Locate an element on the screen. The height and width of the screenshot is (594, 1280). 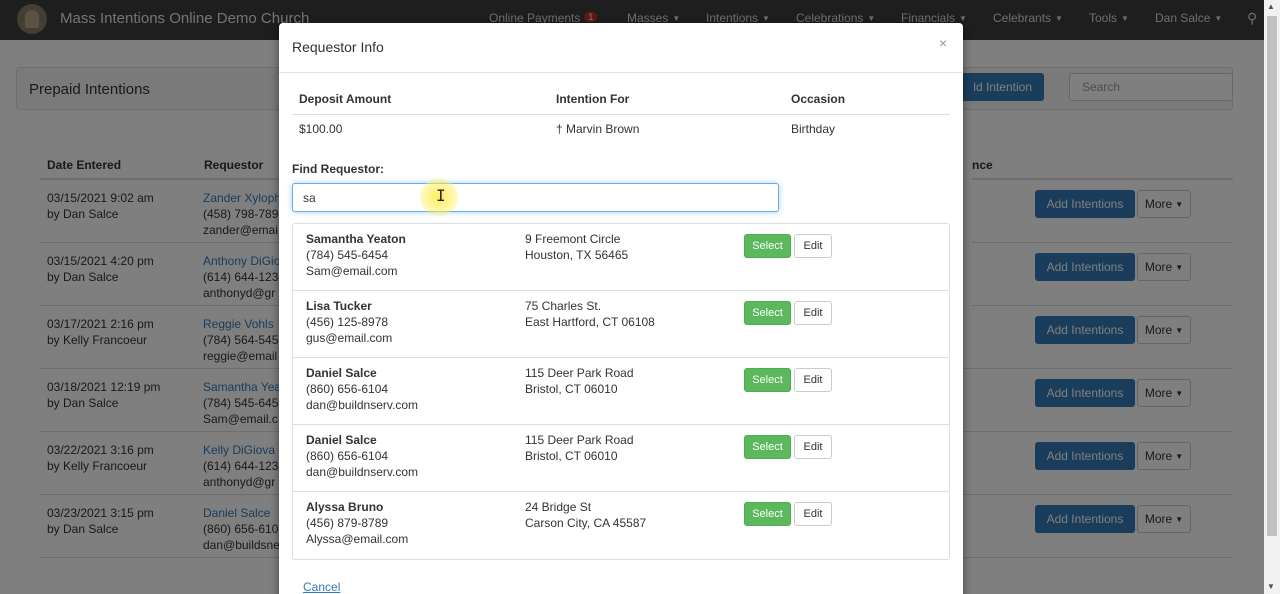
result-email: gus@email.com is located at coordinates (349, 338).